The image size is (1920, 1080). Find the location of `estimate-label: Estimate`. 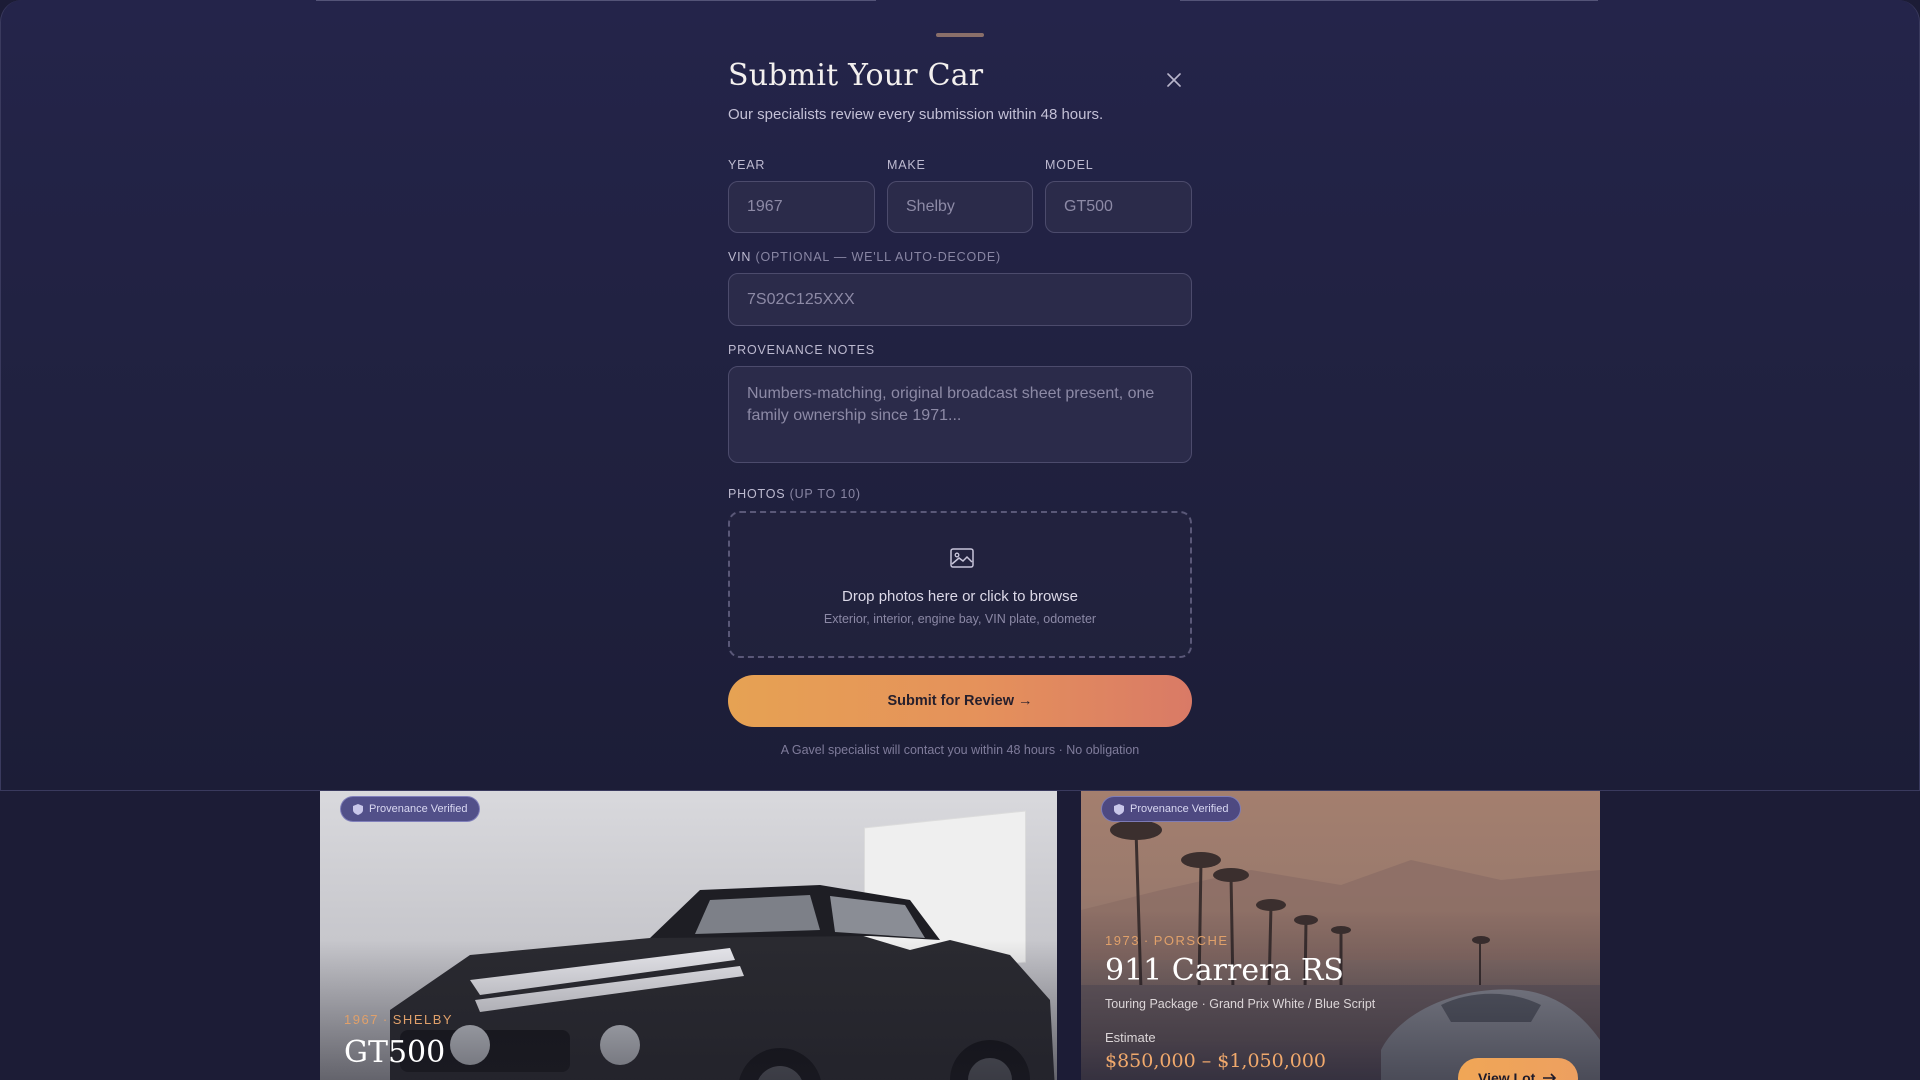

estimate-label: Estimate is located at coordinates (1130, 1037).